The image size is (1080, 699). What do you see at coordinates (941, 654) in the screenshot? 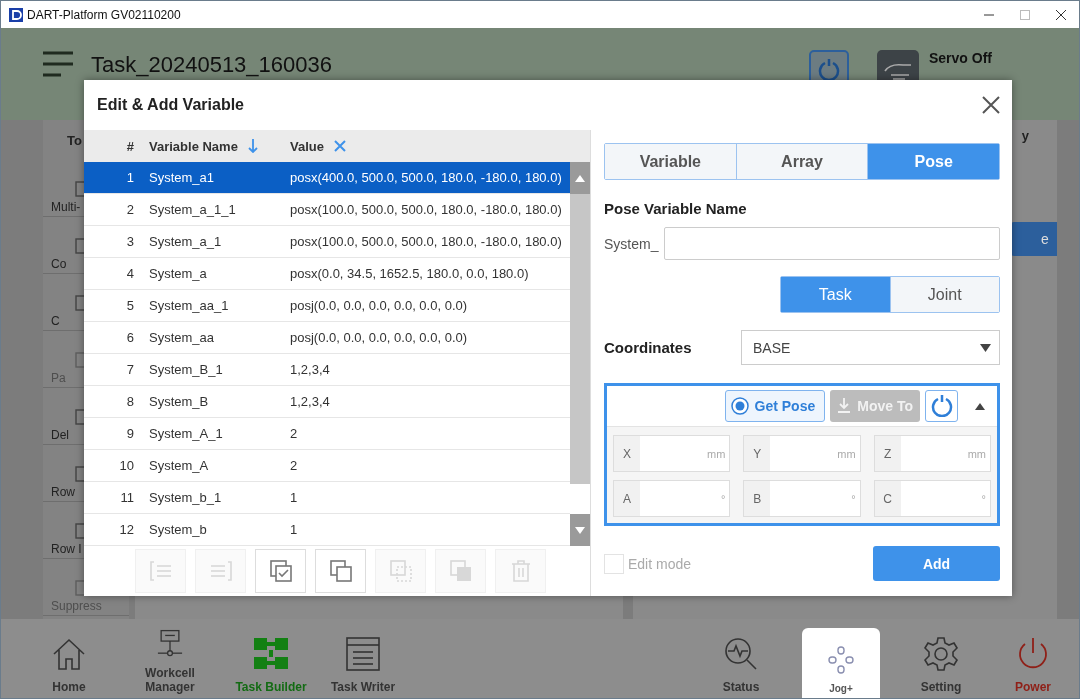
I see `settings-icon` at bounding box center [941, 654].